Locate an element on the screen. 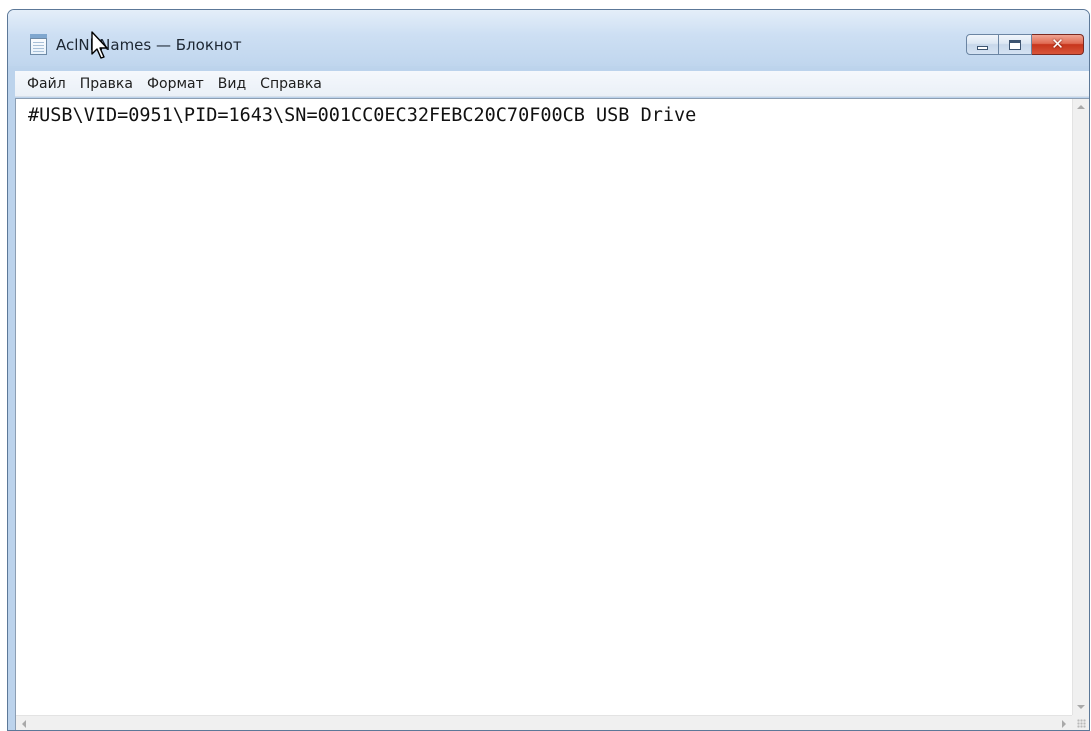  notepad-icon is located at coordinates (38, 44).